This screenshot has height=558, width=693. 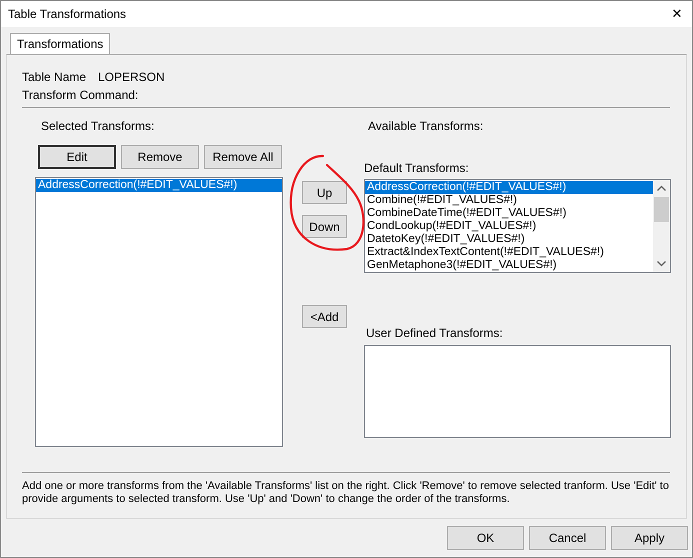 I want to click on section-label: Available Transforms:, so click(x=426, y=126).